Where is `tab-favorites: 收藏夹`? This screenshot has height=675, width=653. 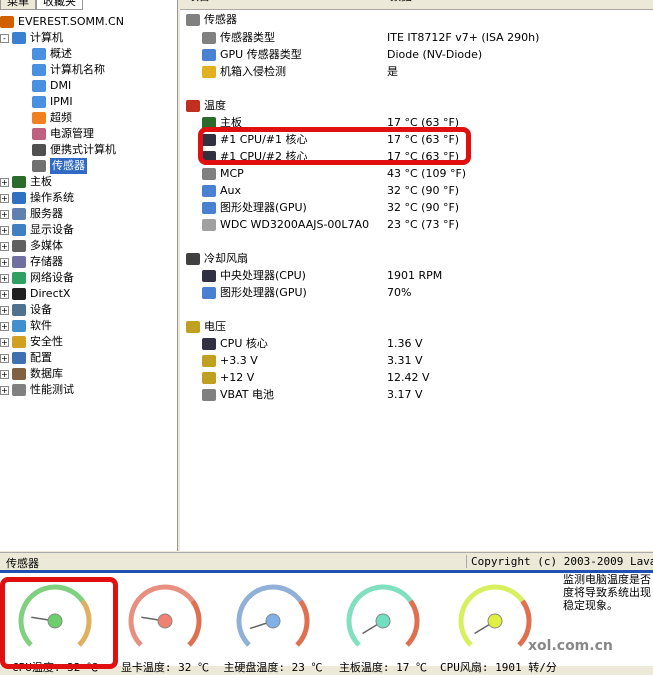
tab-favorites: 收藏夹 is located at coordinates (59, 5).